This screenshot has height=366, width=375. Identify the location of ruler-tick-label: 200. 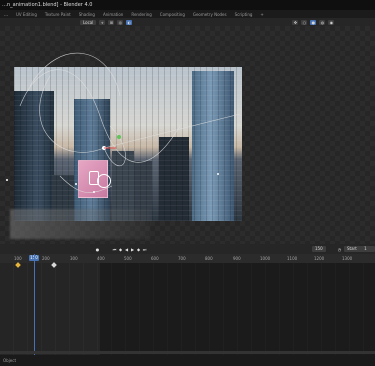
(46, 258).